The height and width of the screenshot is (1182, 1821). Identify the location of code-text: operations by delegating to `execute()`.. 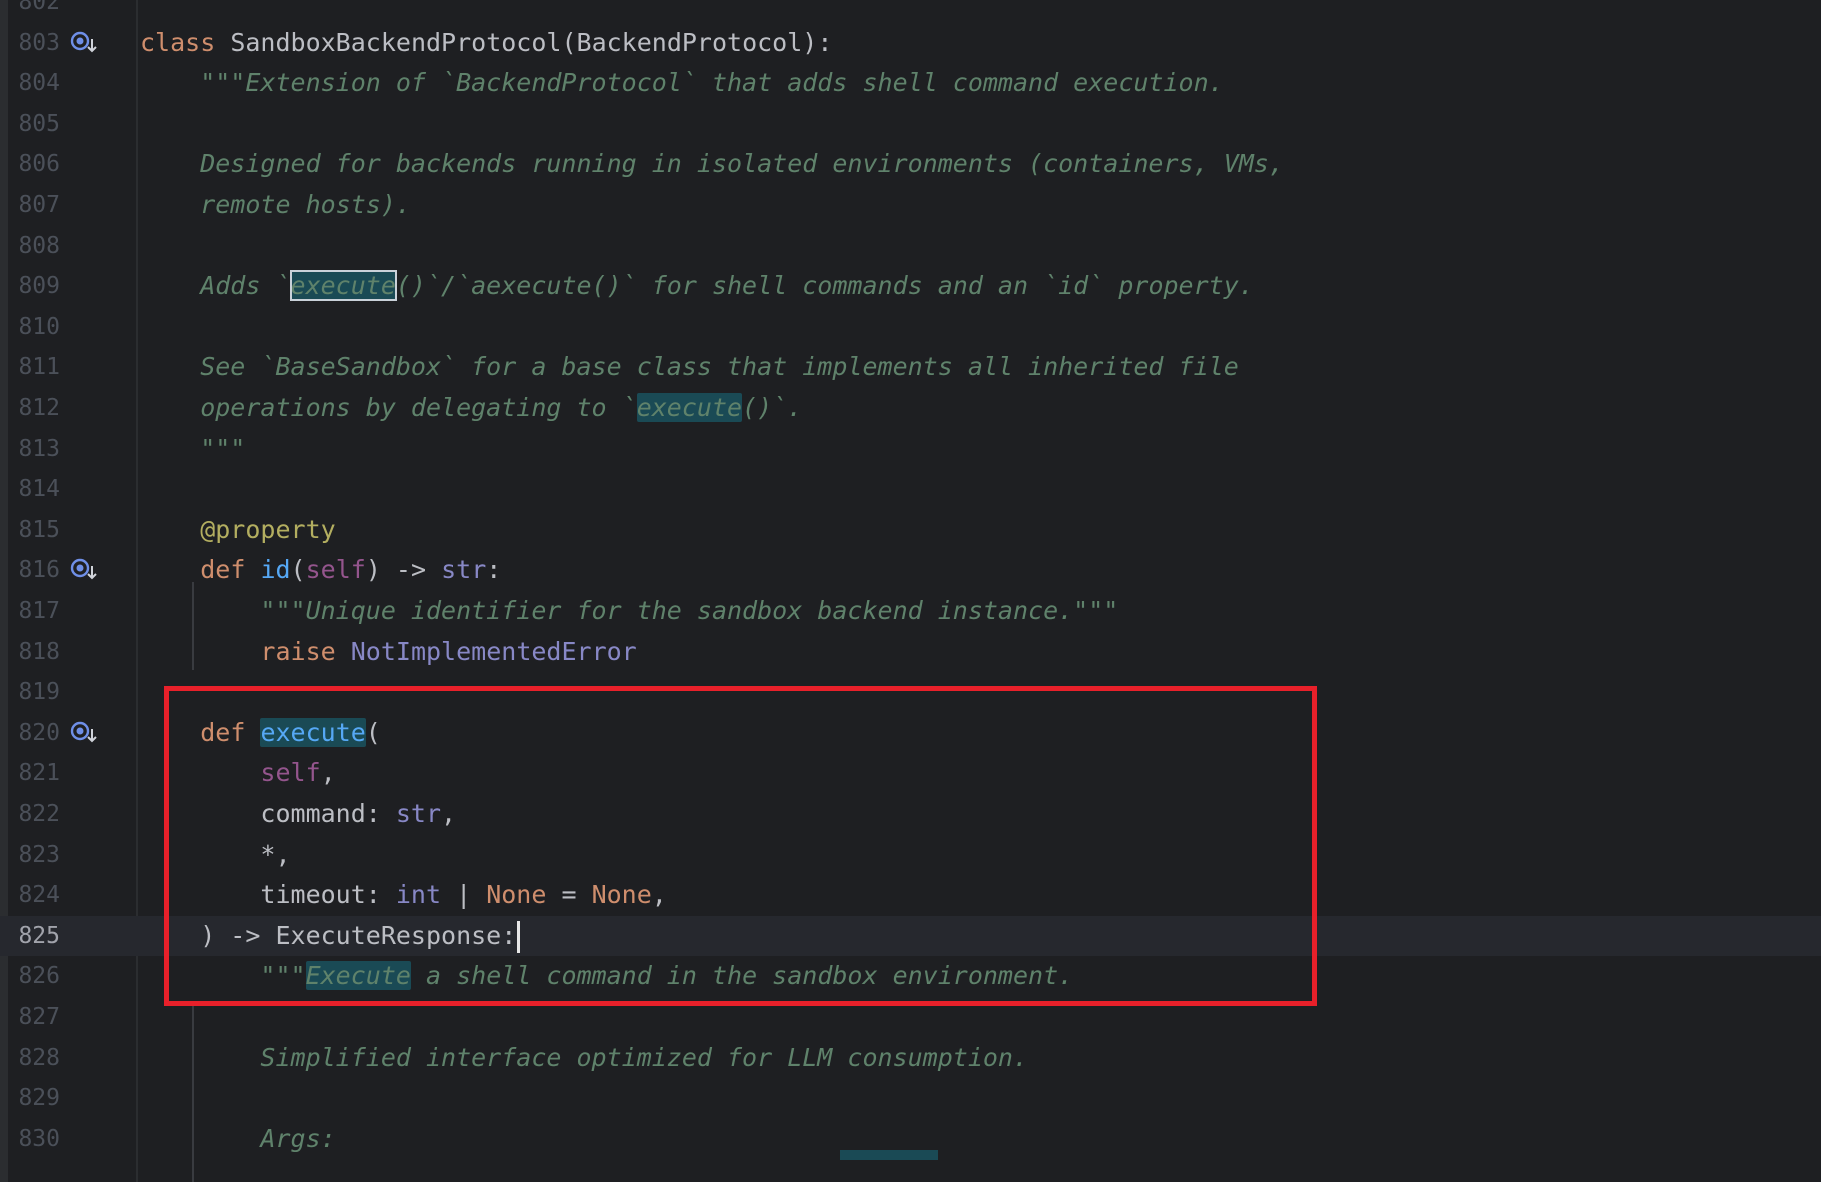
(471, 407).